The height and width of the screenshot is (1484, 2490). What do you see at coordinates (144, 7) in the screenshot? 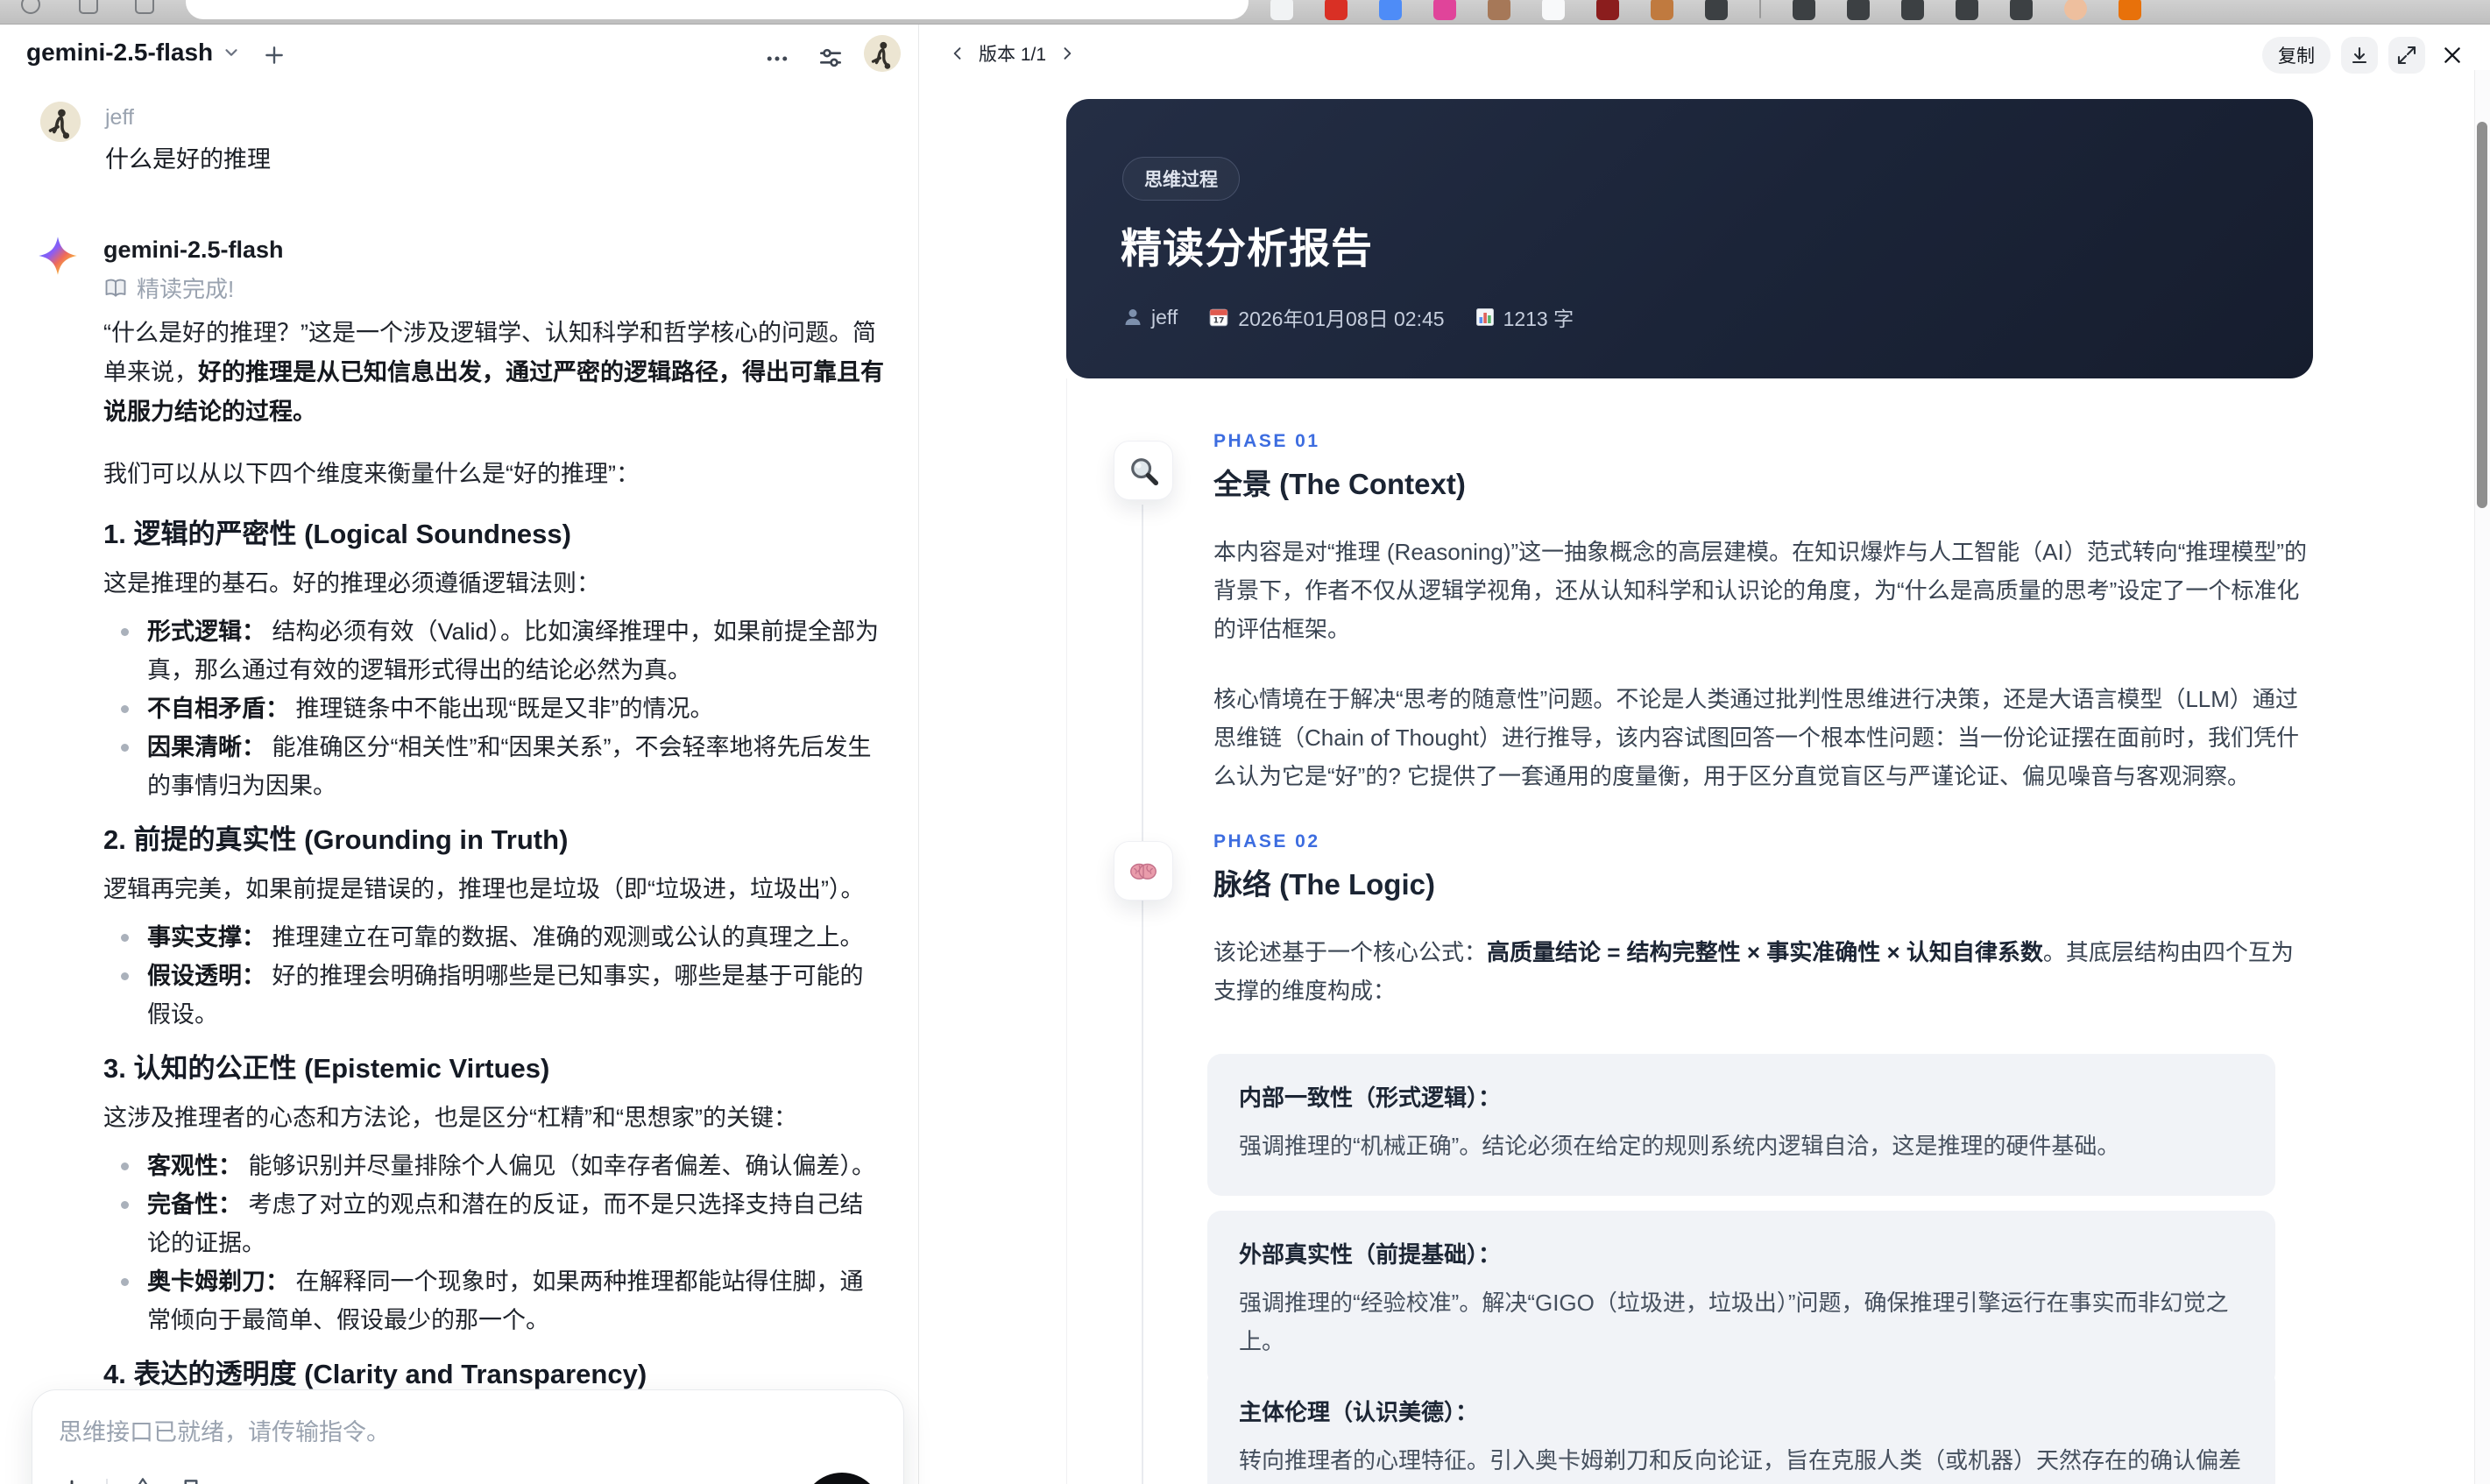
I see `browser-tab-icon` at bounding box center [144, 7].